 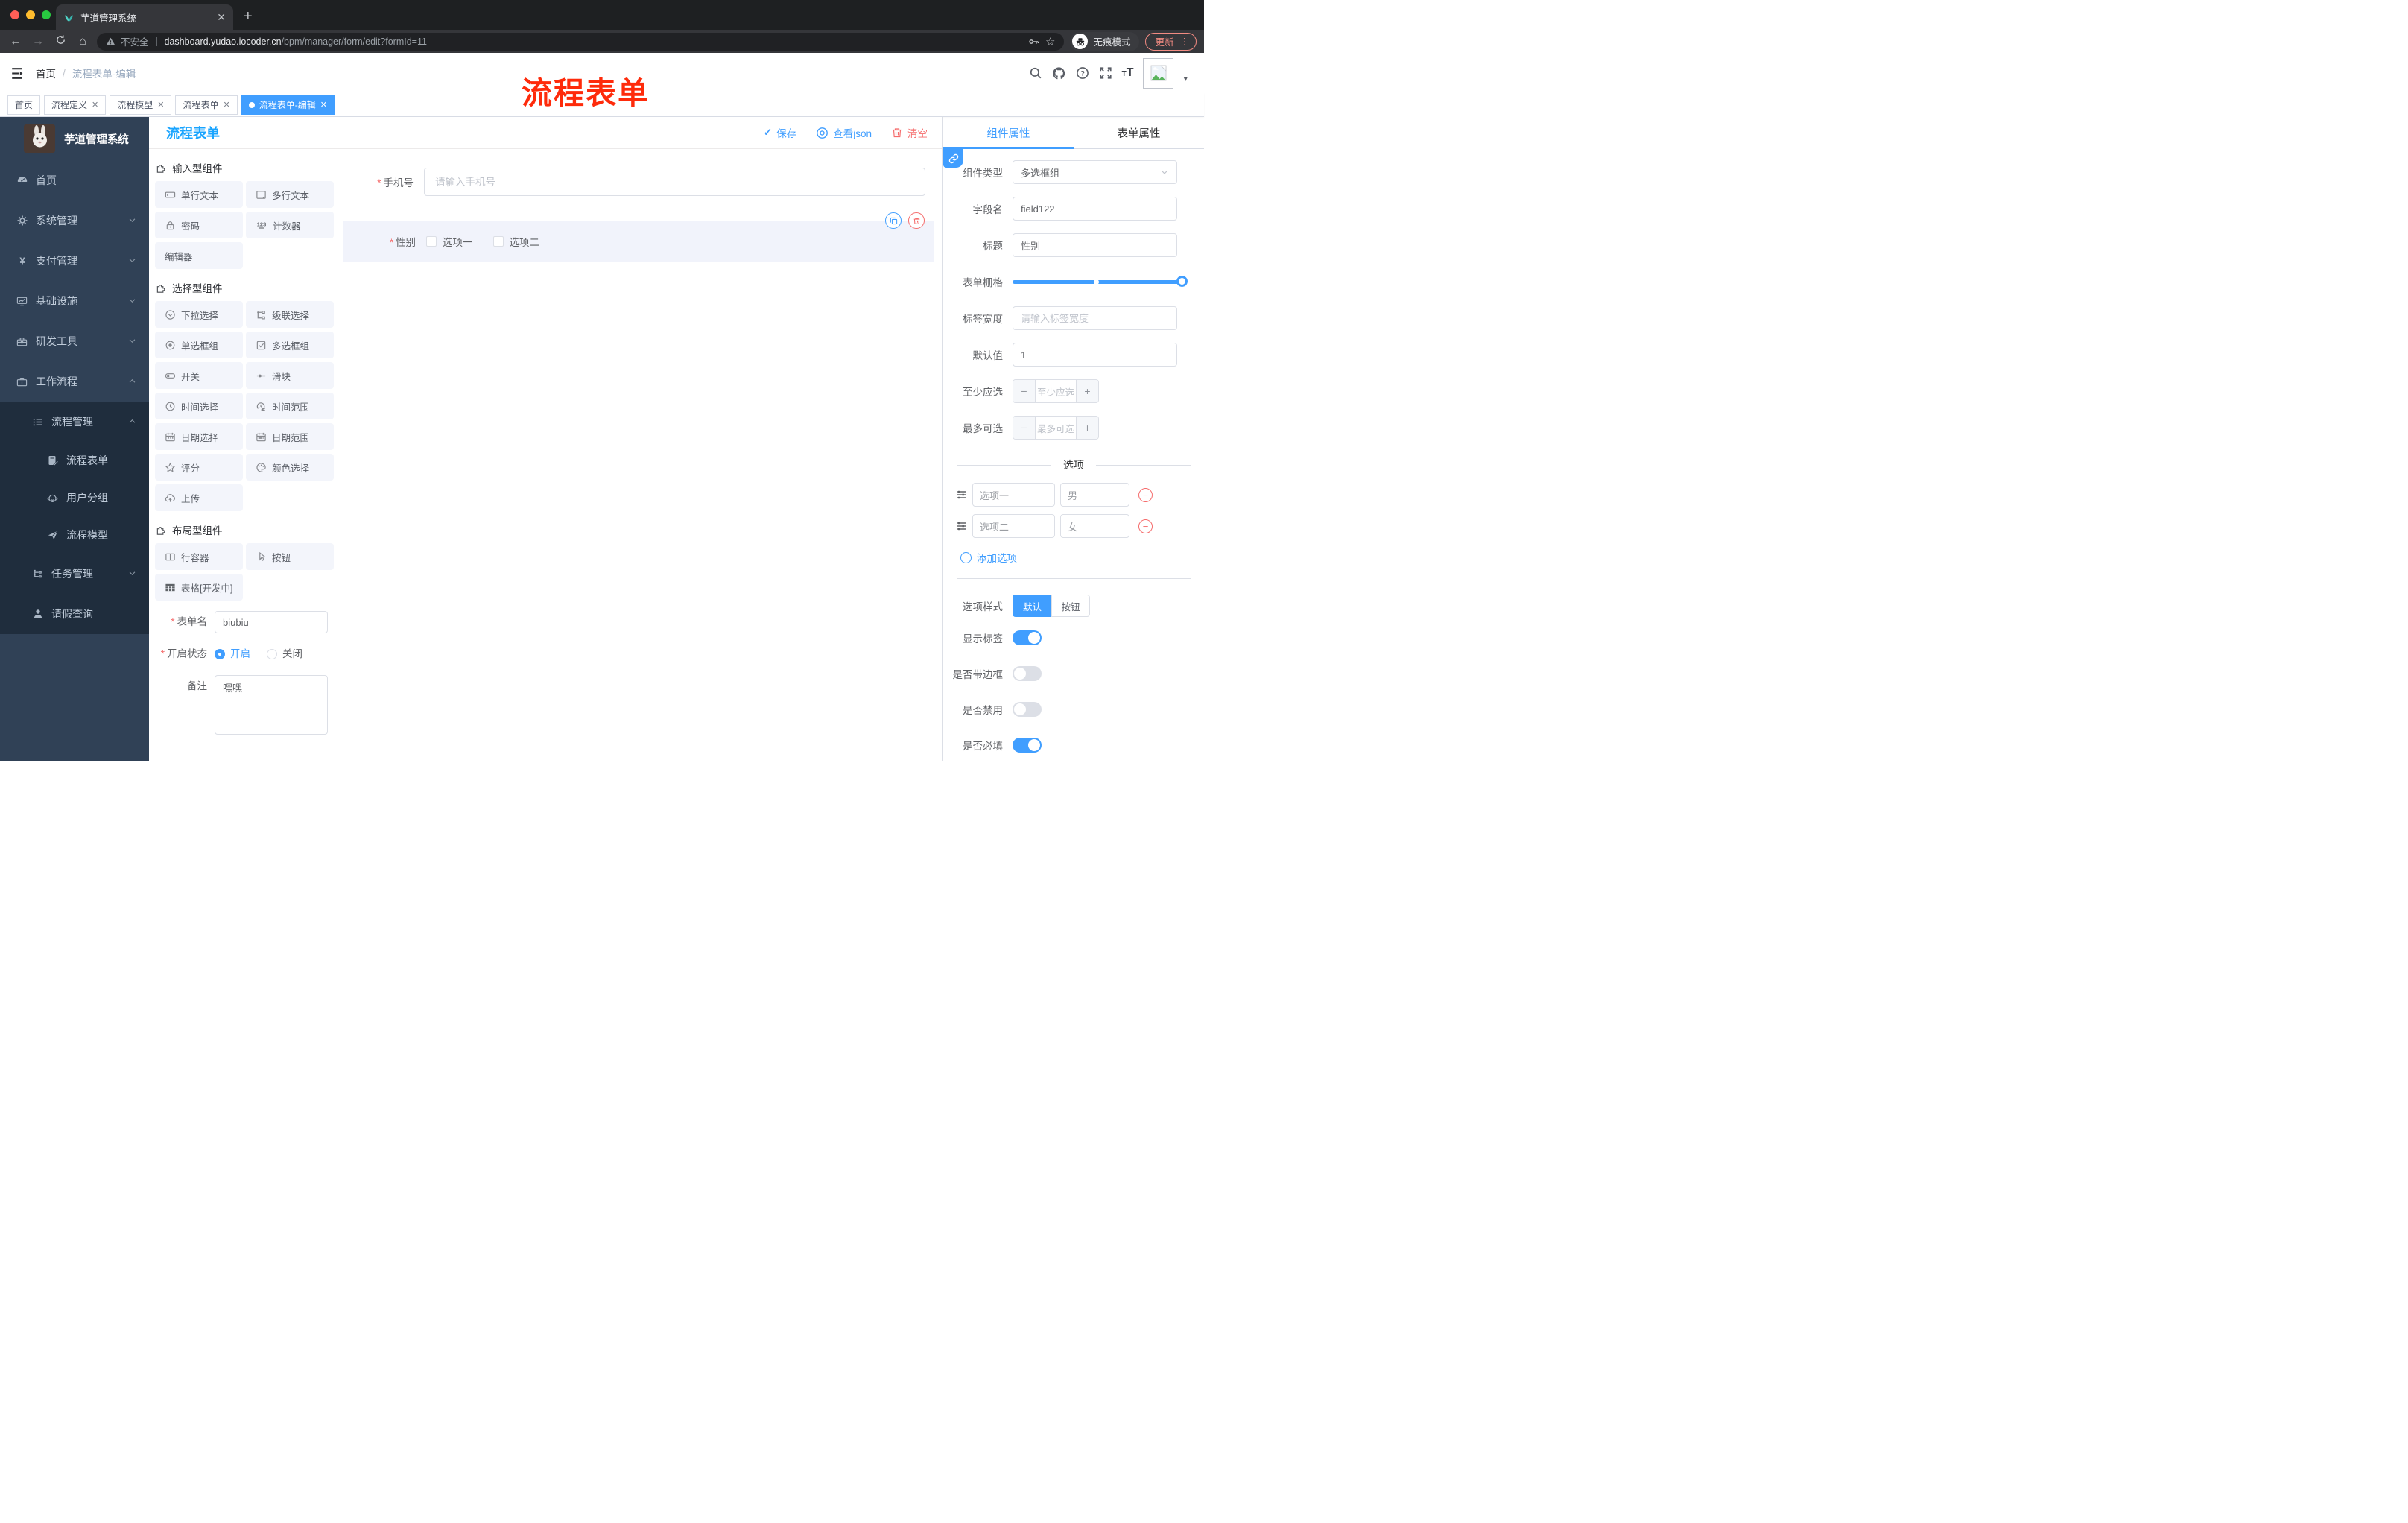 I want to click on max-checked-placeholder: 最多可选, so click(x=1056, y=428).